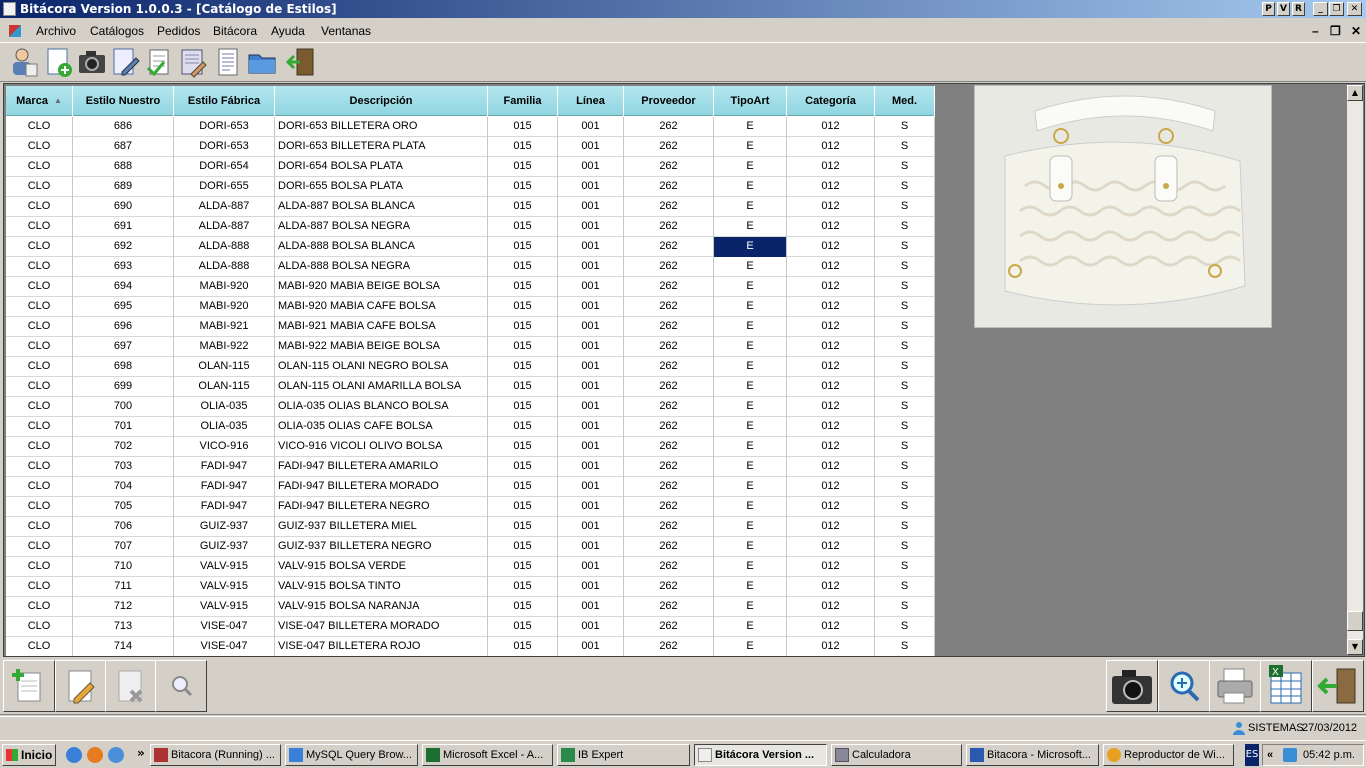 Image resolution: width=1366 pixels, height=768 pixels. Describe the element at coordinates (123, 267) in the screenshot. I see `cell-estilo-nuestro: 693` at that location.